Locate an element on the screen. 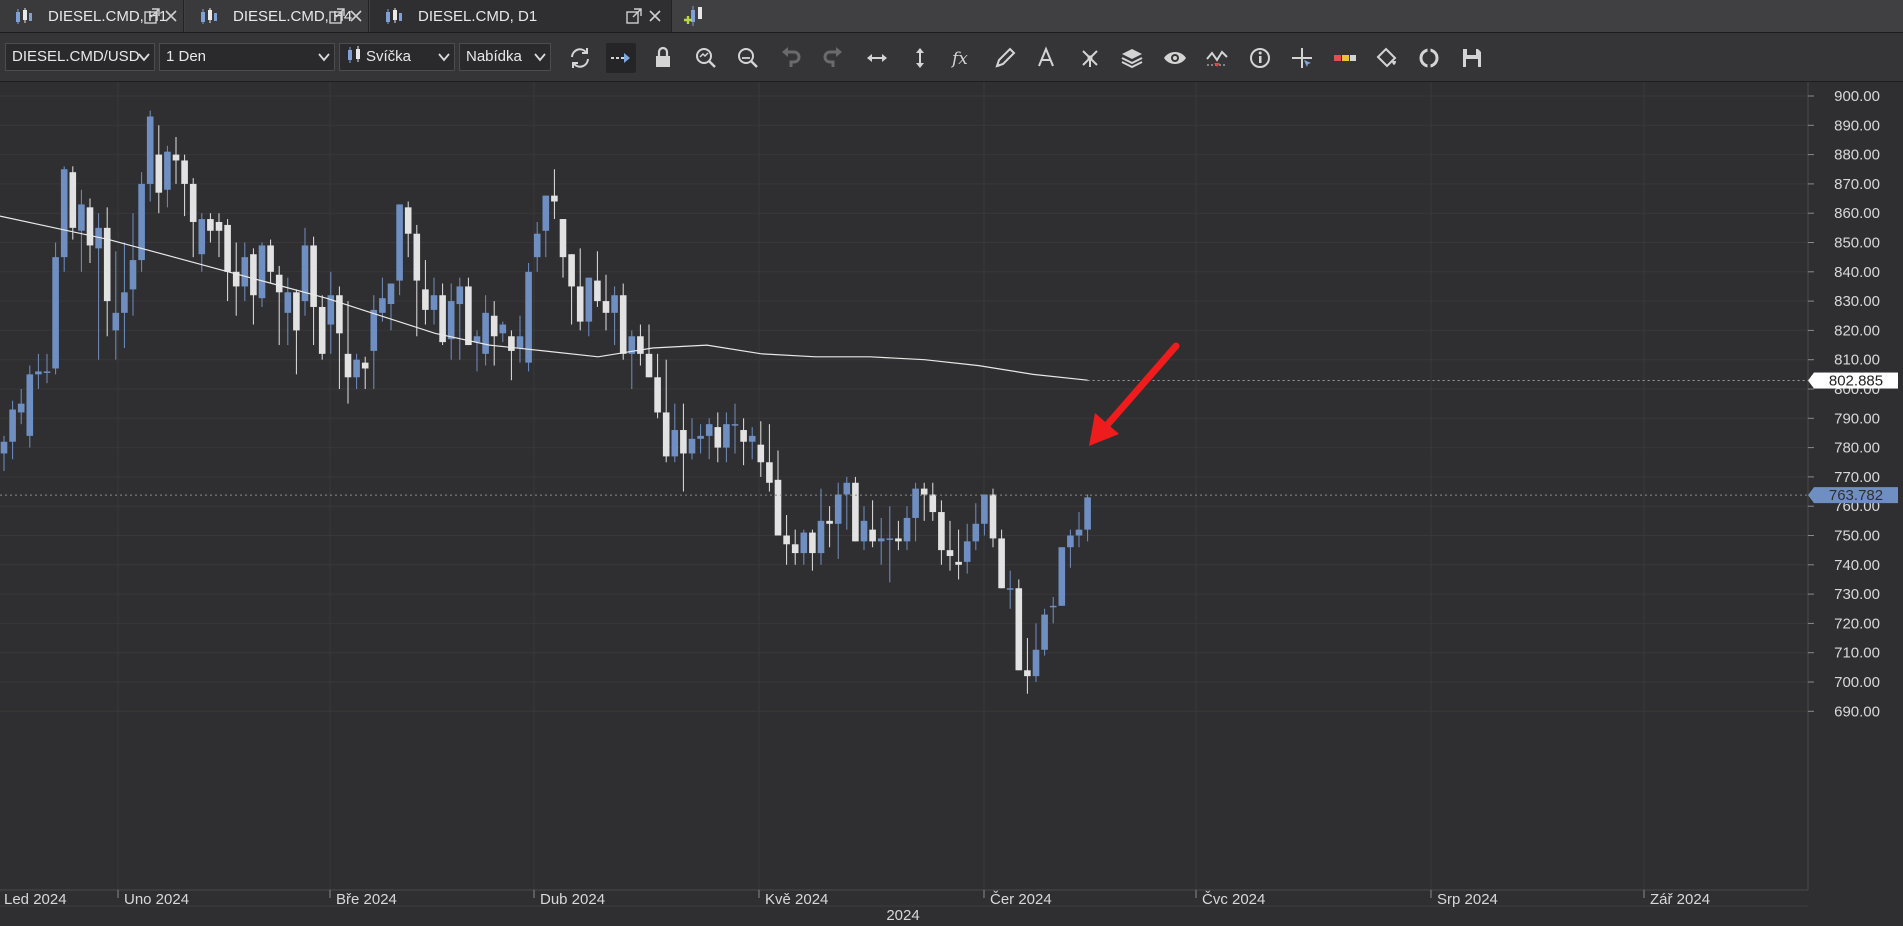  time-tick-label: Čer 2024 is located at coordinates (1021, 899).